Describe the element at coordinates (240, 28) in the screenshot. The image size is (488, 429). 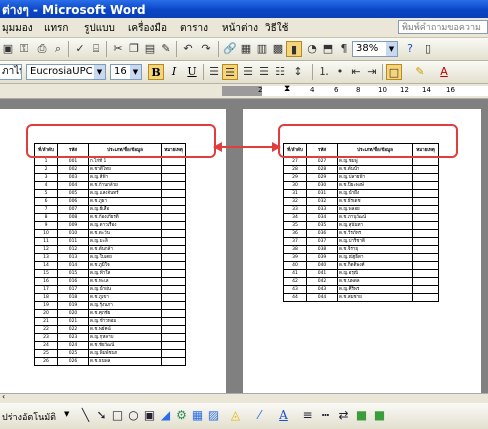
I see `menu-window: หน้าต่าง` at that location.